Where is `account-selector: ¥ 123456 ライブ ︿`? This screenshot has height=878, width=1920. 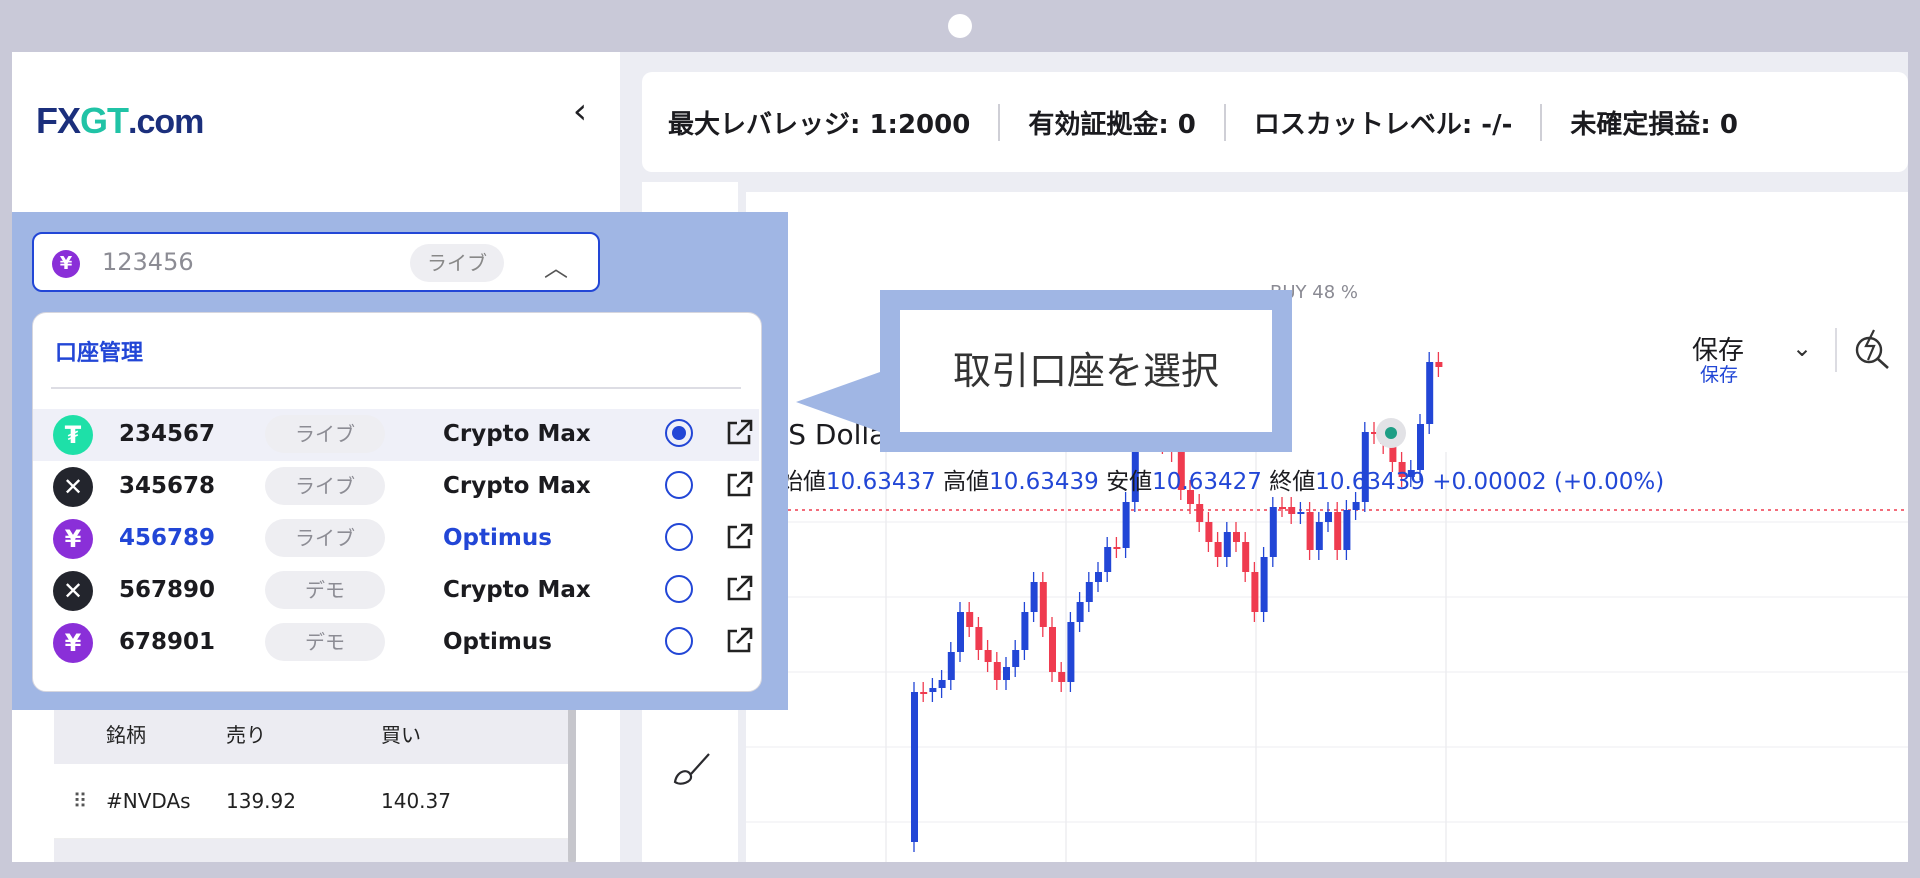
account-selector: ¥ 123456 ライブ ︿ is located at coordinates (316, 262).